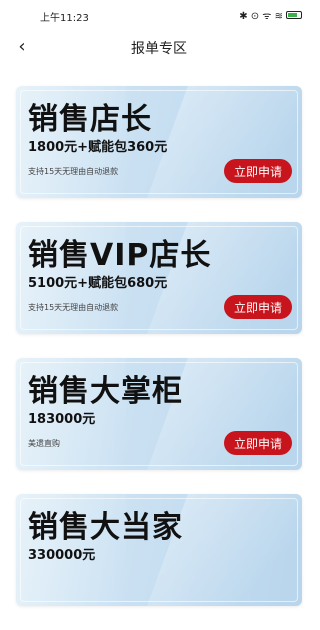  I want to click on nav-bar: ‹ 报单专区, so click(159, 47).